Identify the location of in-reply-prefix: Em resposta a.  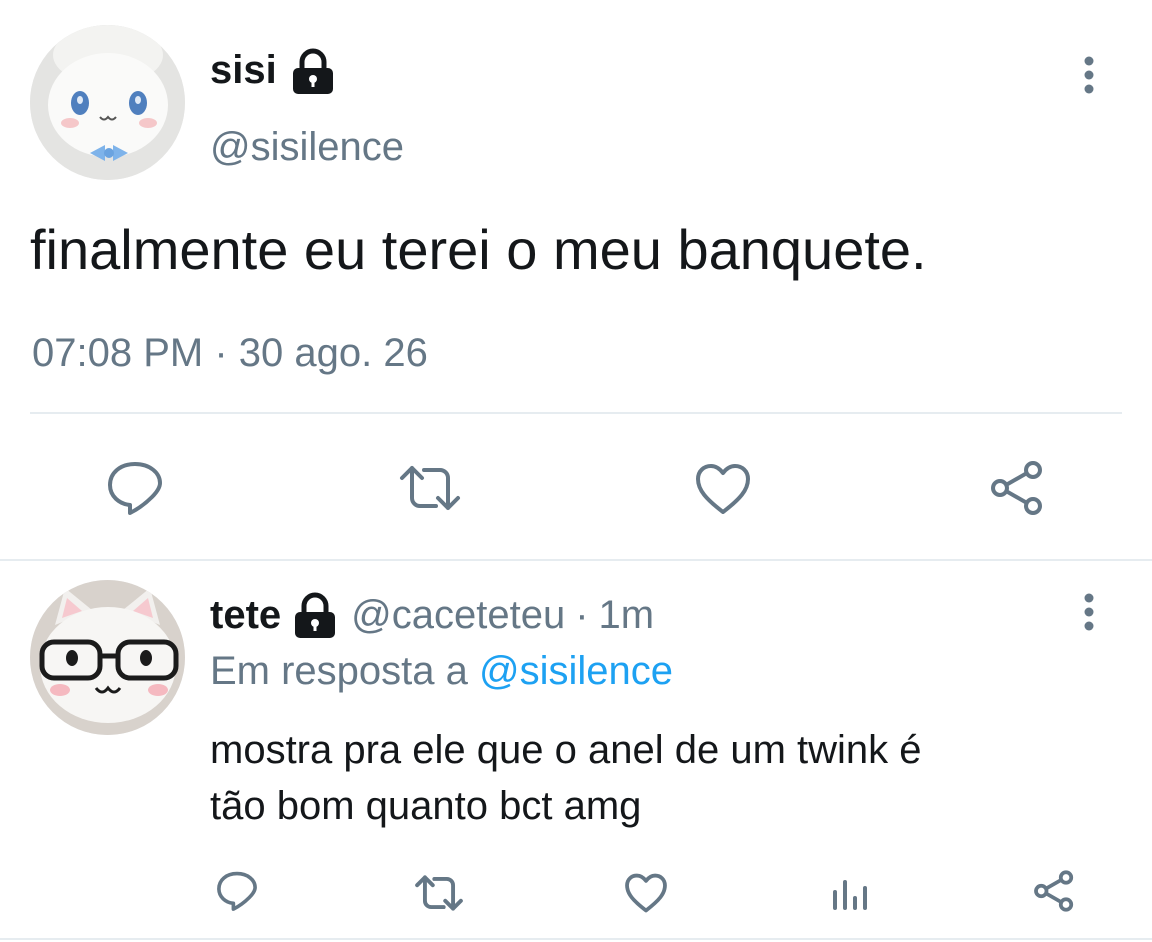
(339, 671).